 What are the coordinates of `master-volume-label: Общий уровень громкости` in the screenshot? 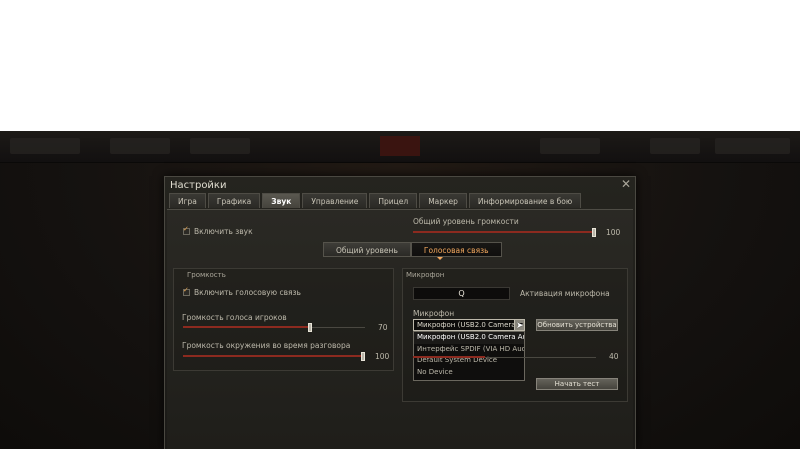 It's located at (466, 221).